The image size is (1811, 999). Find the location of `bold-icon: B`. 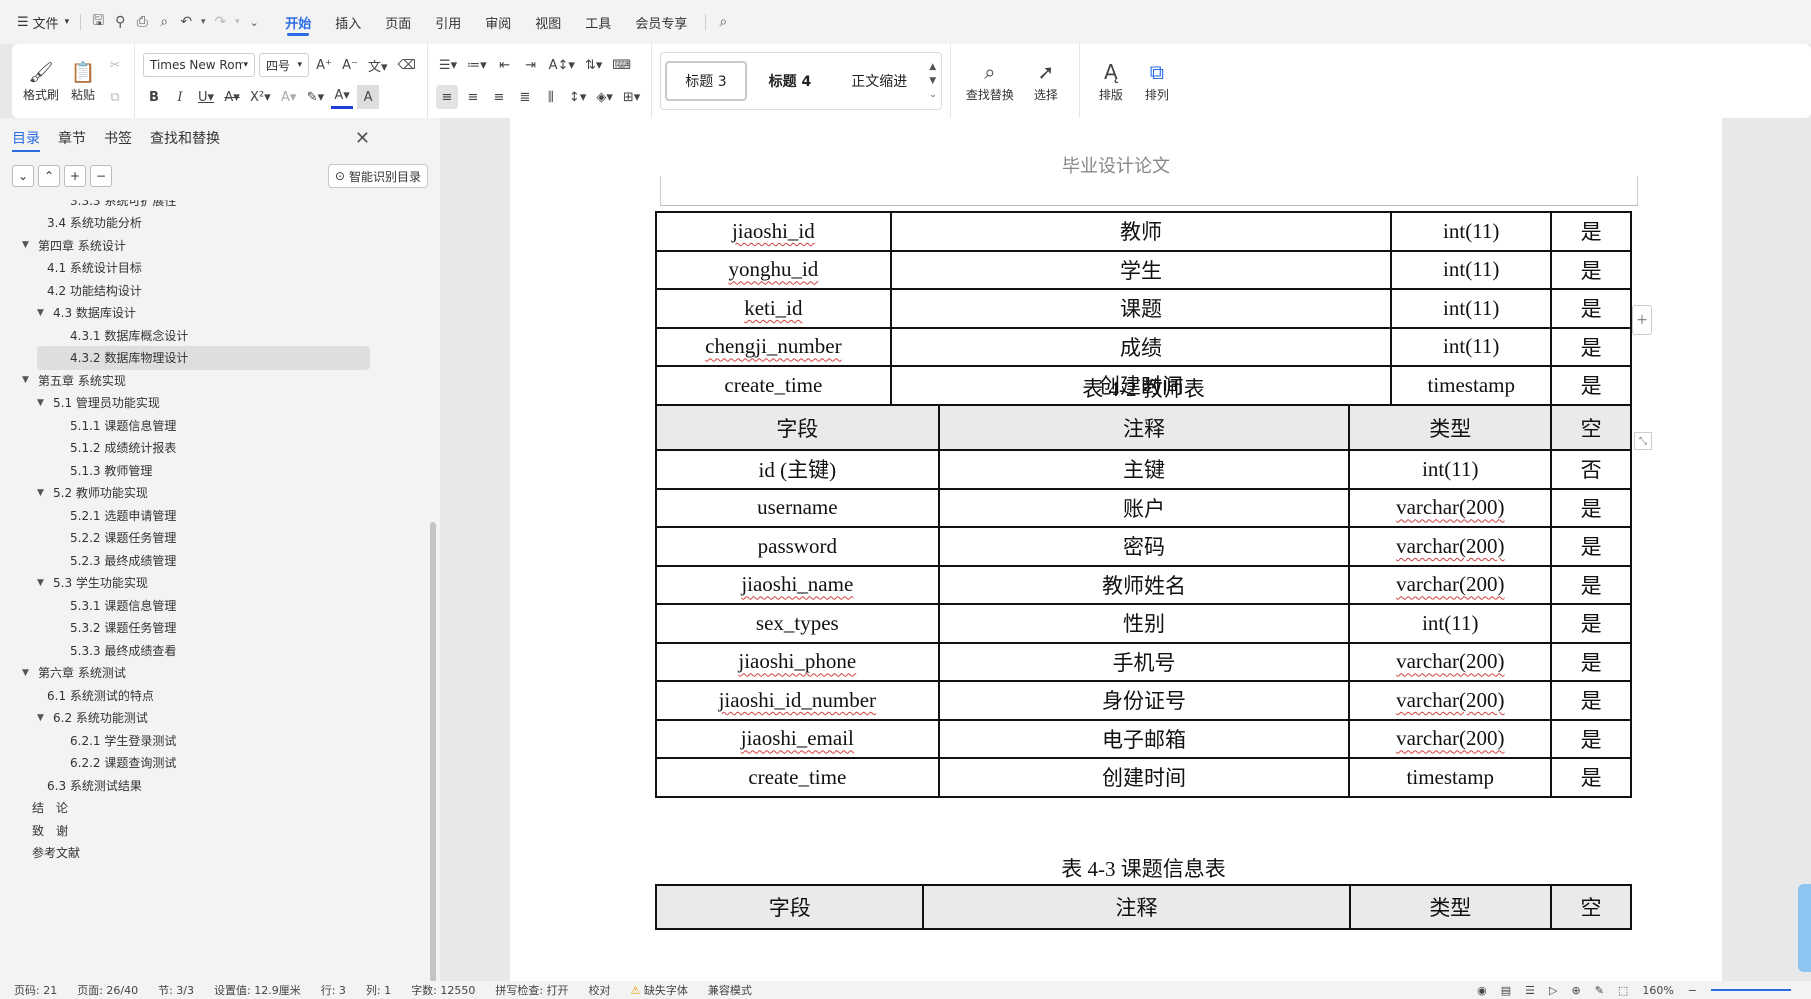

bold-icon: B is located at coordinates (154, 97).